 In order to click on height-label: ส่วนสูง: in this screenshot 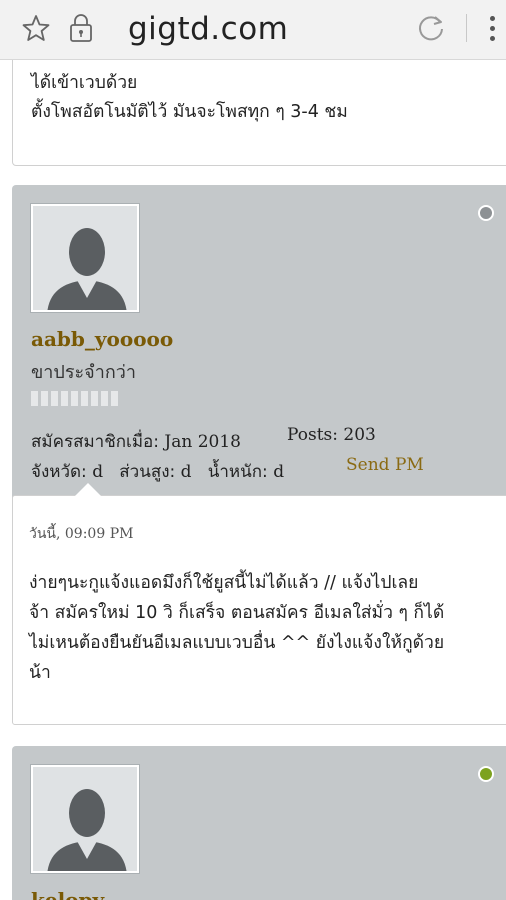, I will do `click(147, 472)`.